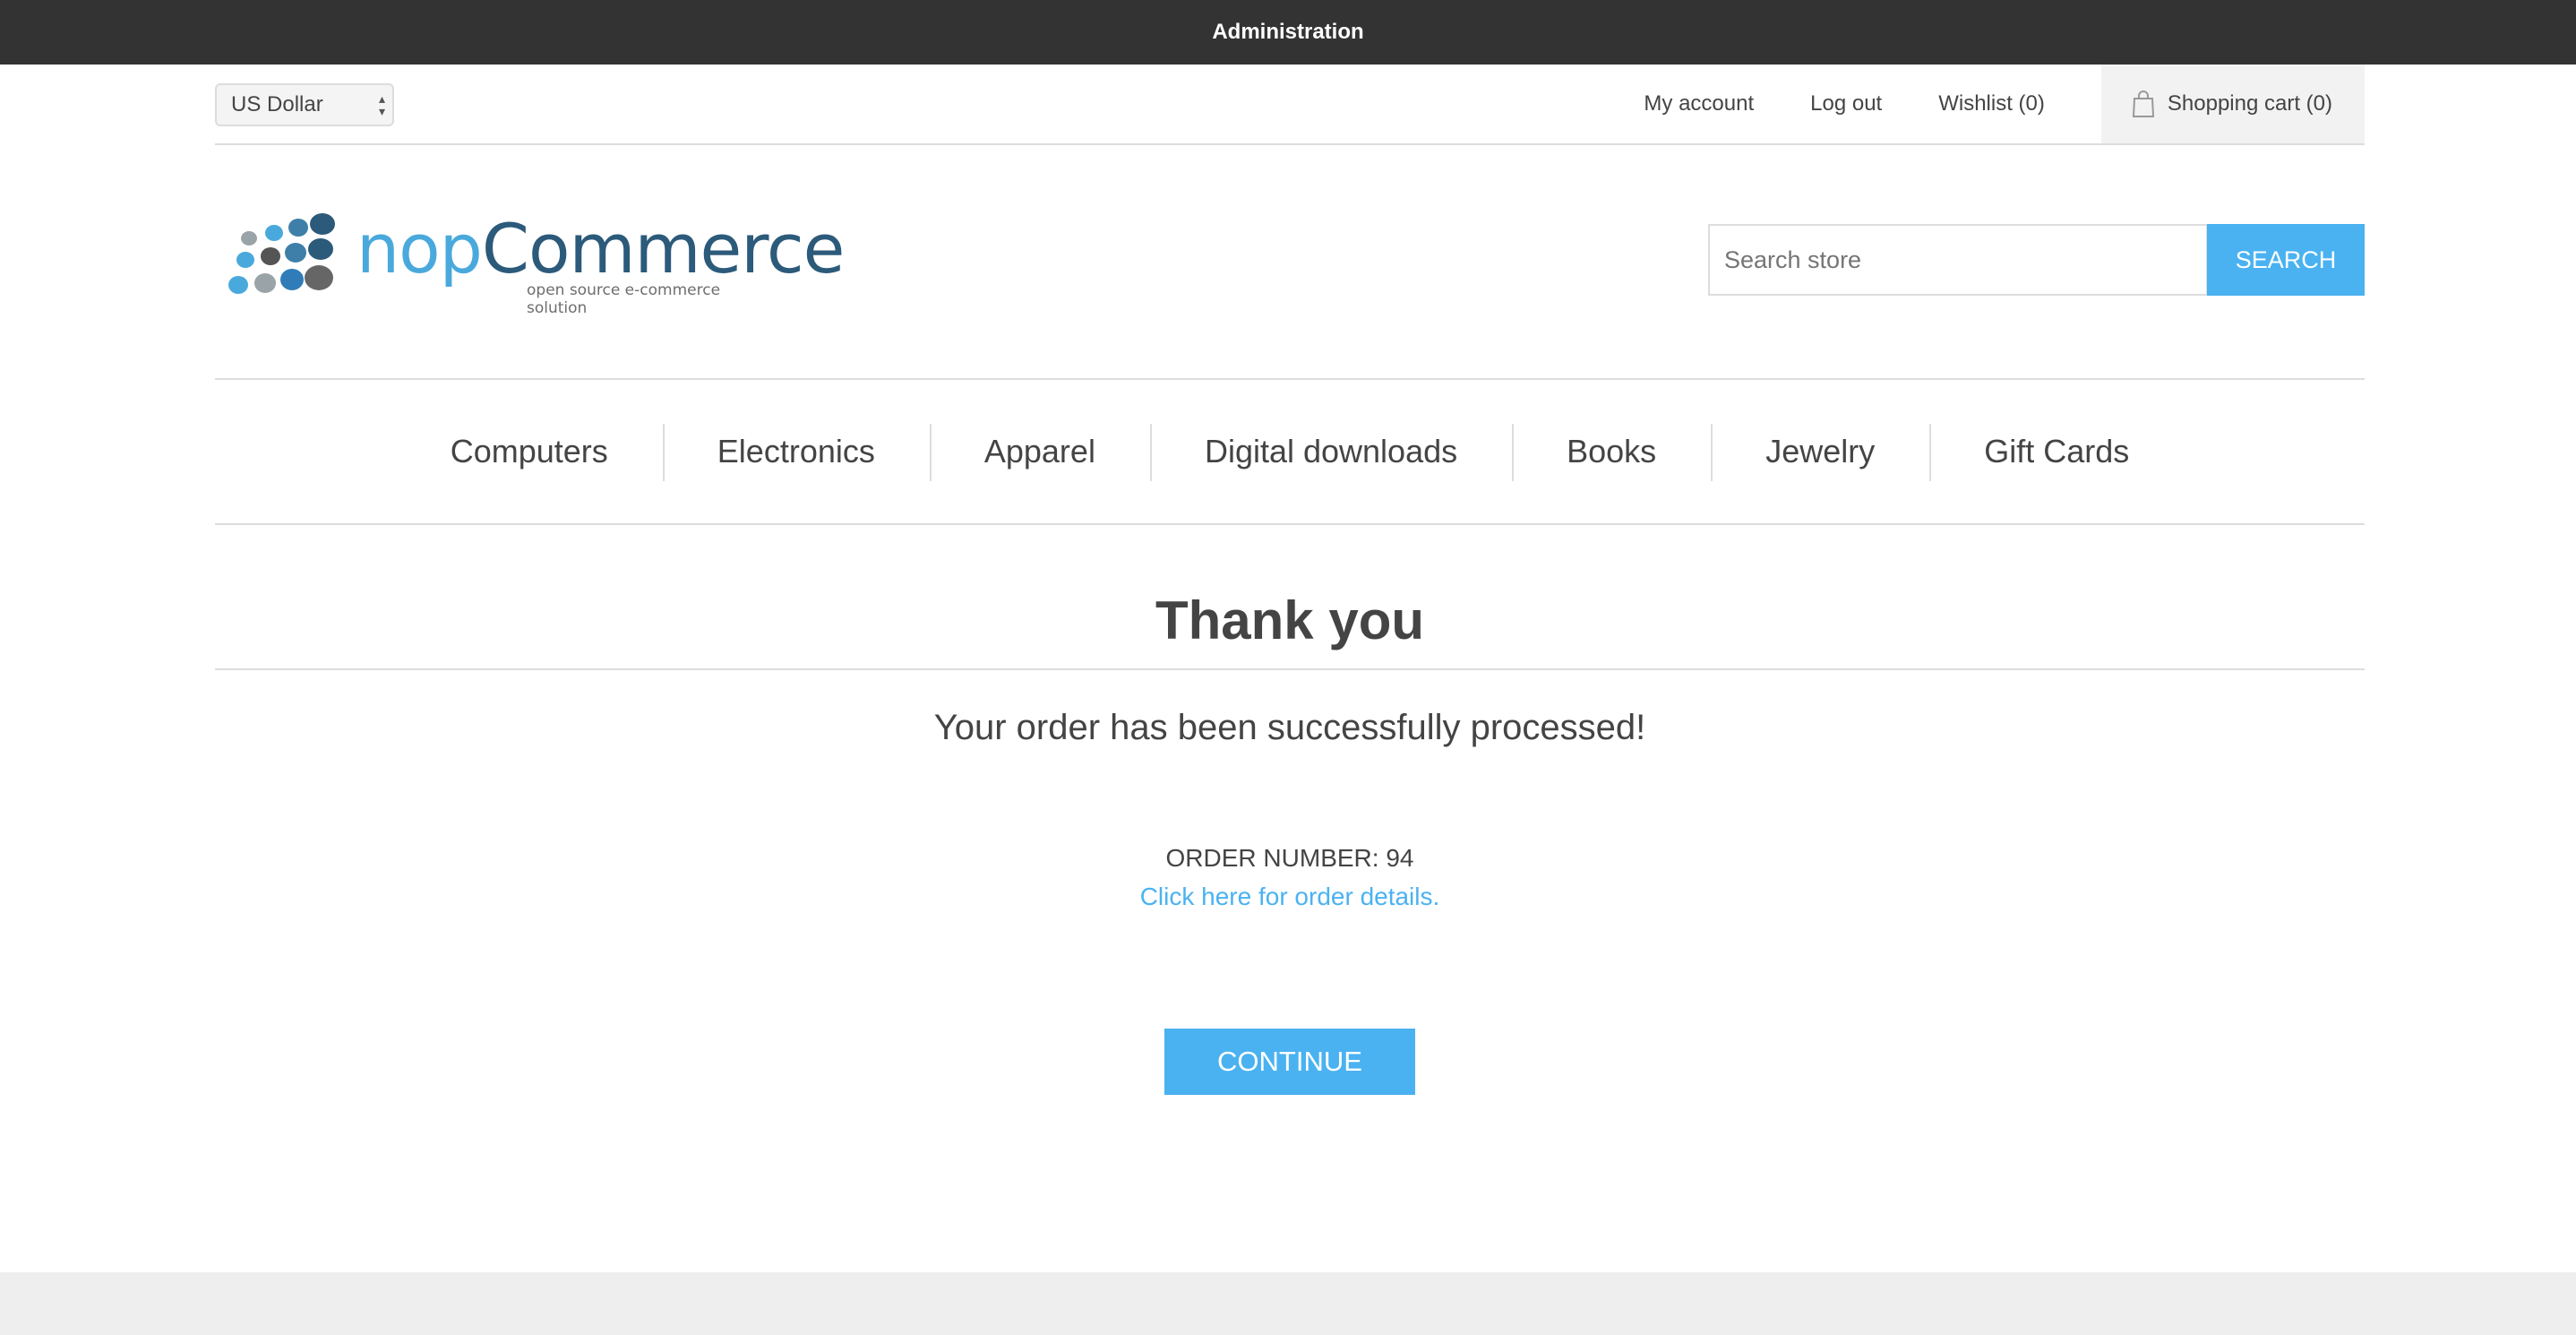  Describe the element at coordinates (1289, 858) in the screenshot. I see `order-number: ORDER NUMBER: 94` at that location.